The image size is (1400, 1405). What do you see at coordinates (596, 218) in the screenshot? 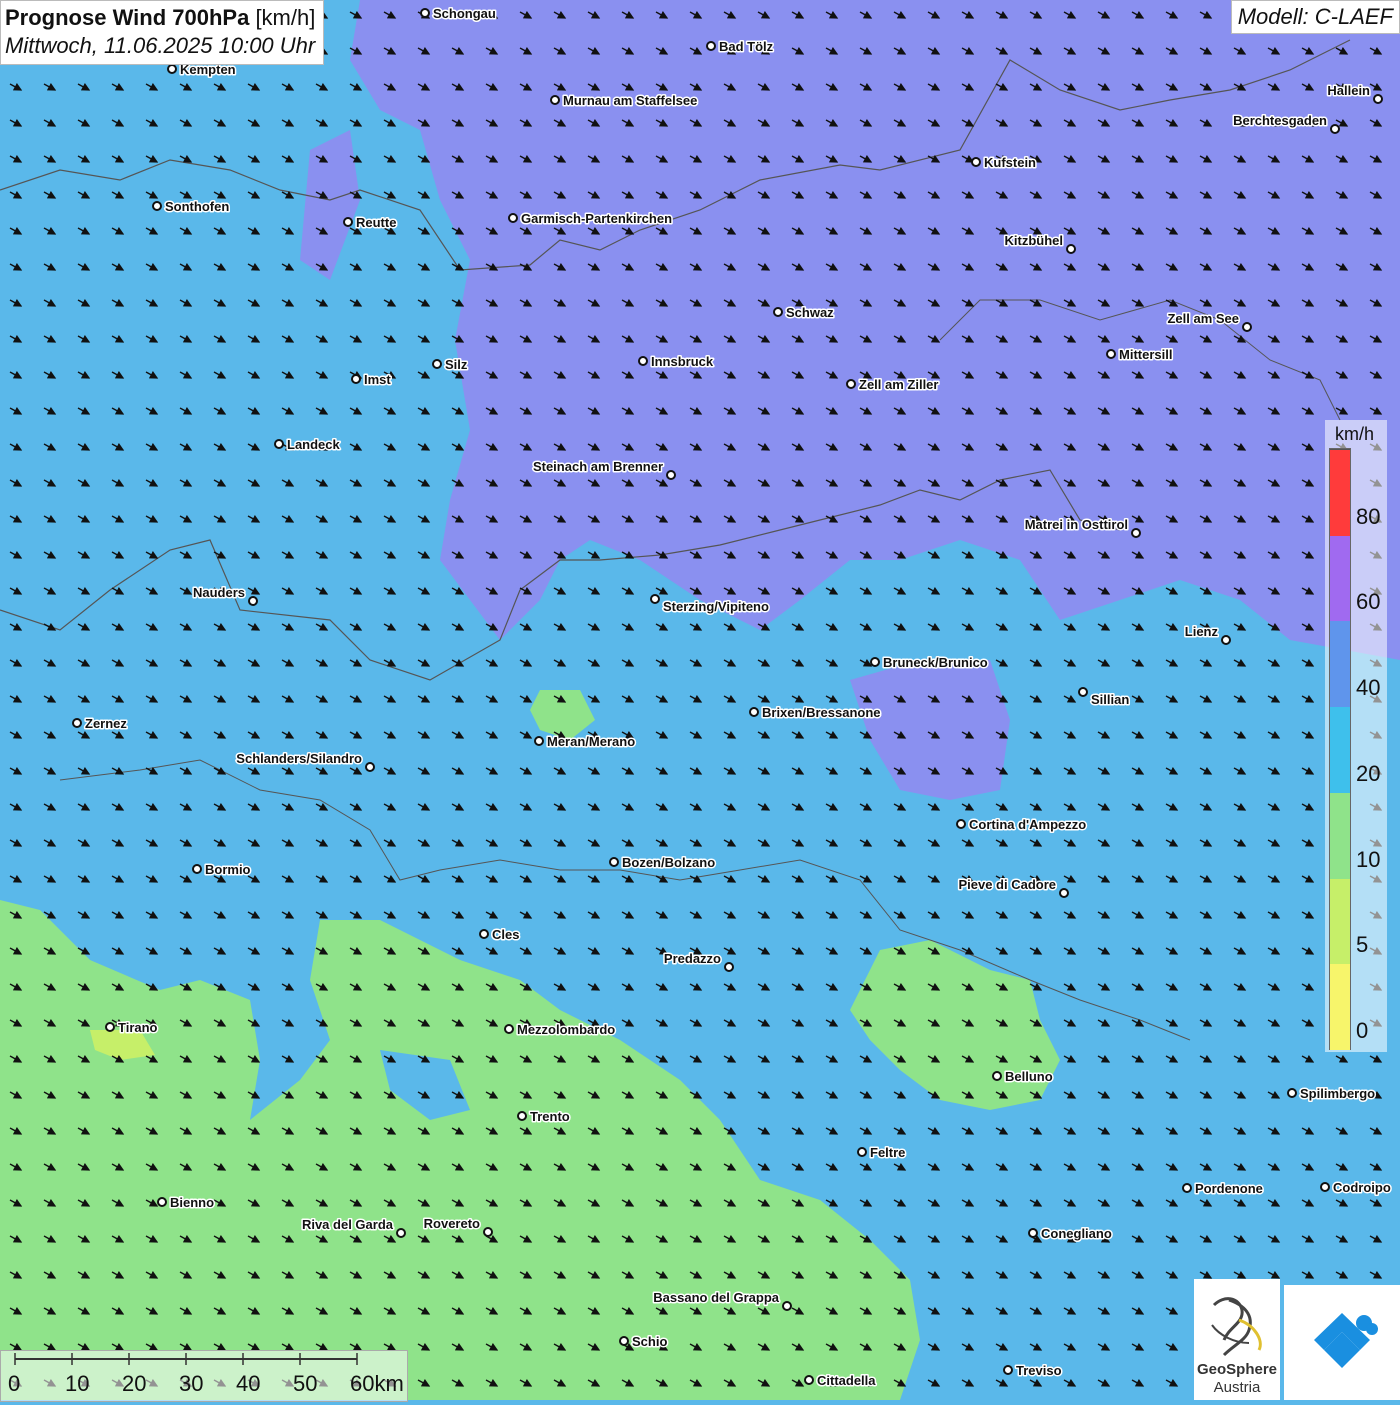
I see `city-label: Garmisch-Partenkirchen` at bounding box center [596, 218].